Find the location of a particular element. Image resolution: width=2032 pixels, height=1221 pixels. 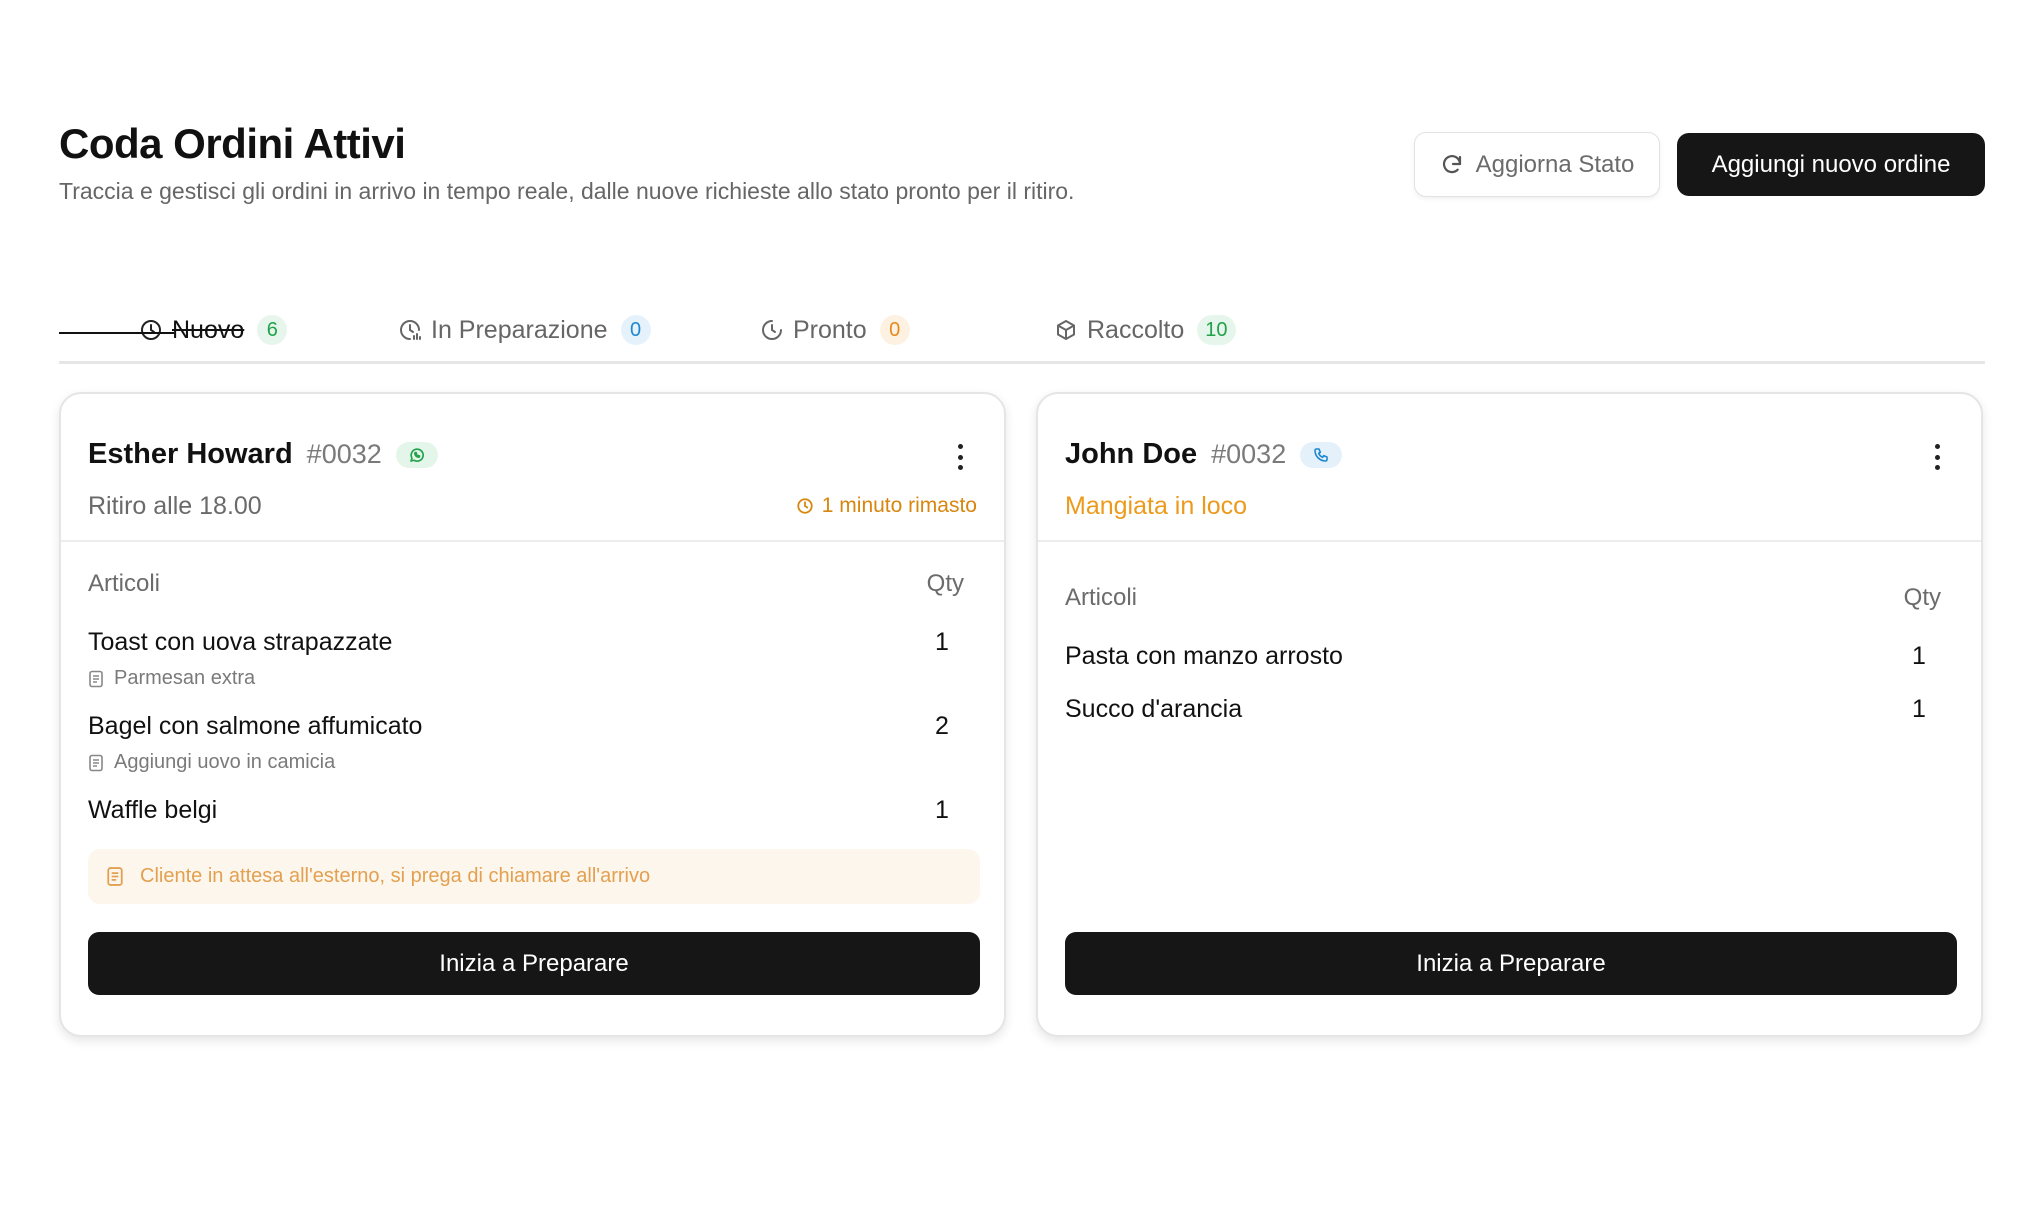

item-name: Waffle belgi is located at coordinates (153, 810).